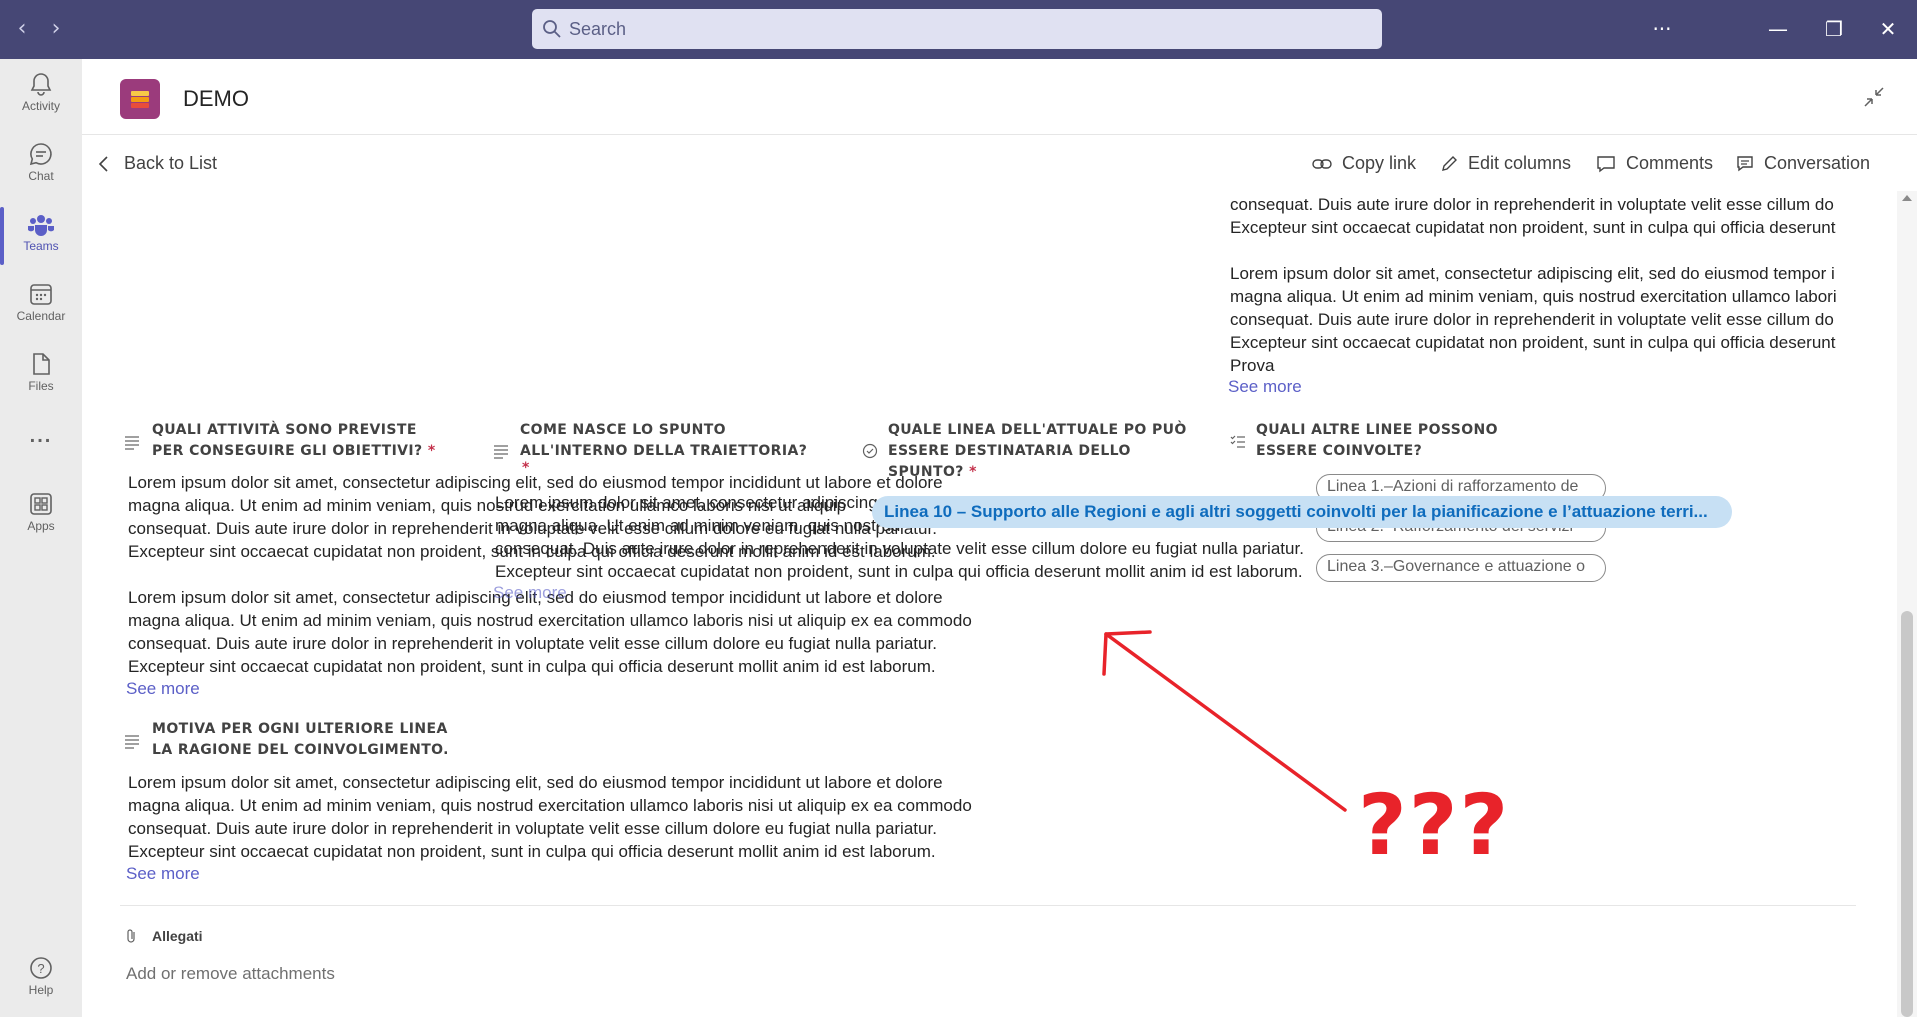 This screenshot has height=1017, width=1917. What do you see at coordinates (957, 29) in the screenshot?
I see `search-bar: Search` at bounding box center [957, 29].